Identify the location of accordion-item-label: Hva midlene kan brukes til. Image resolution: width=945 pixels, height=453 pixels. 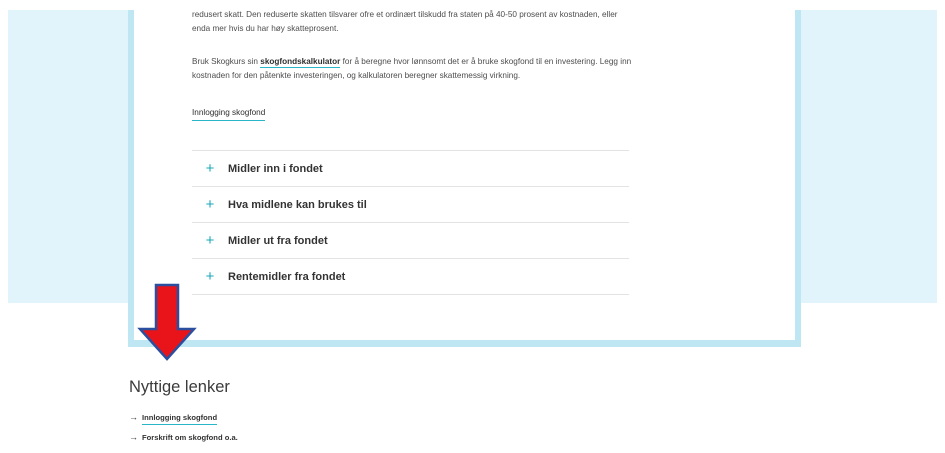
(297, 204).